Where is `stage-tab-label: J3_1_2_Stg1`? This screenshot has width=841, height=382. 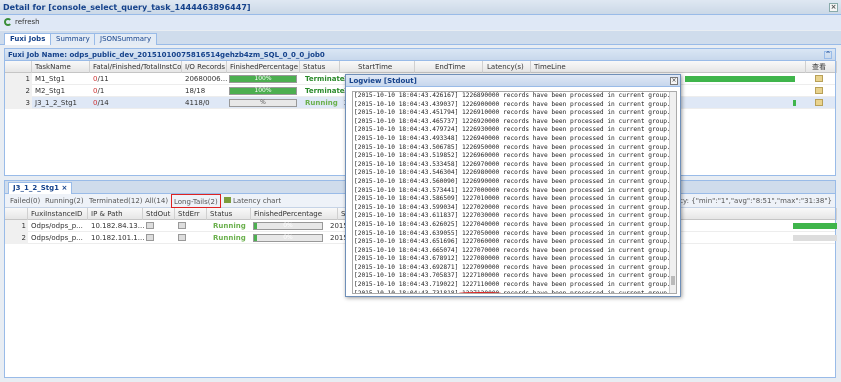 stage-tab-label: J3_1_2_Stg1 is located at coordinates (36, 188).